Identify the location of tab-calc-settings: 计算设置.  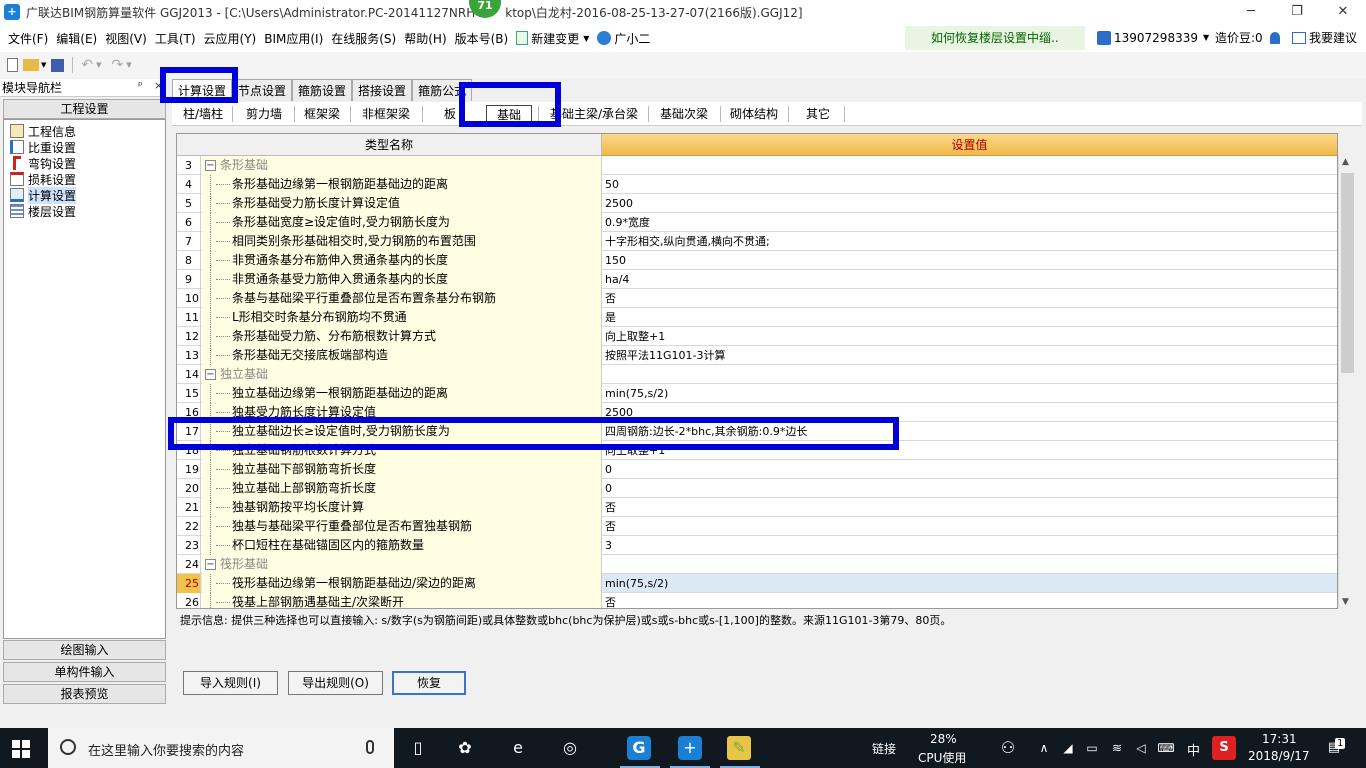
(202, 90).